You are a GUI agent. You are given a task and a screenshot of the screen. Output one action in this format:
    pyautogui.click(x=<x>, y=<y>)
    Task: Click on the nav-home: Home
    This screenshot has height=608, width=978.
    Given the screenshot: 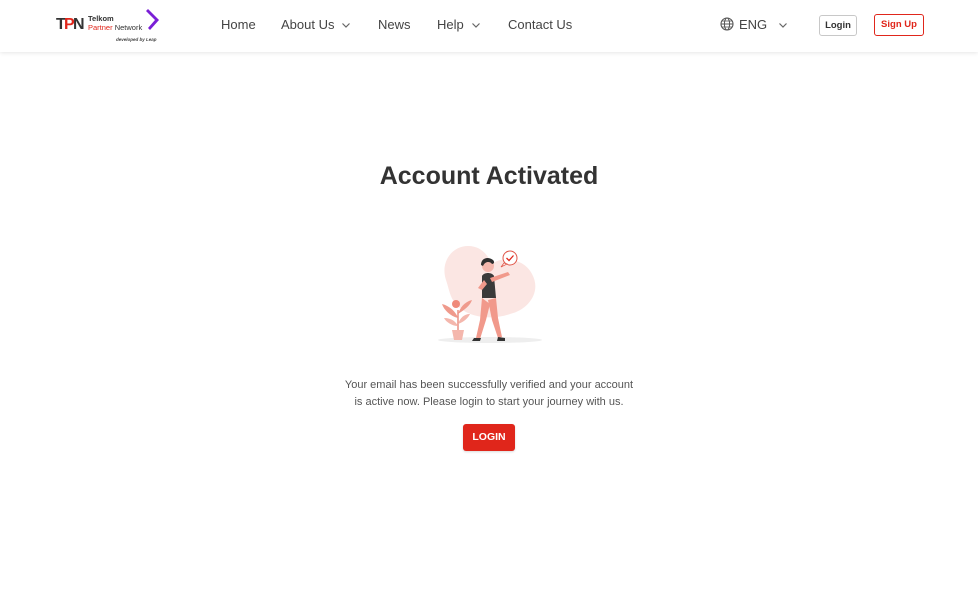 What is the action you would take?
    pyautogui.click(x=238, y=24)
    